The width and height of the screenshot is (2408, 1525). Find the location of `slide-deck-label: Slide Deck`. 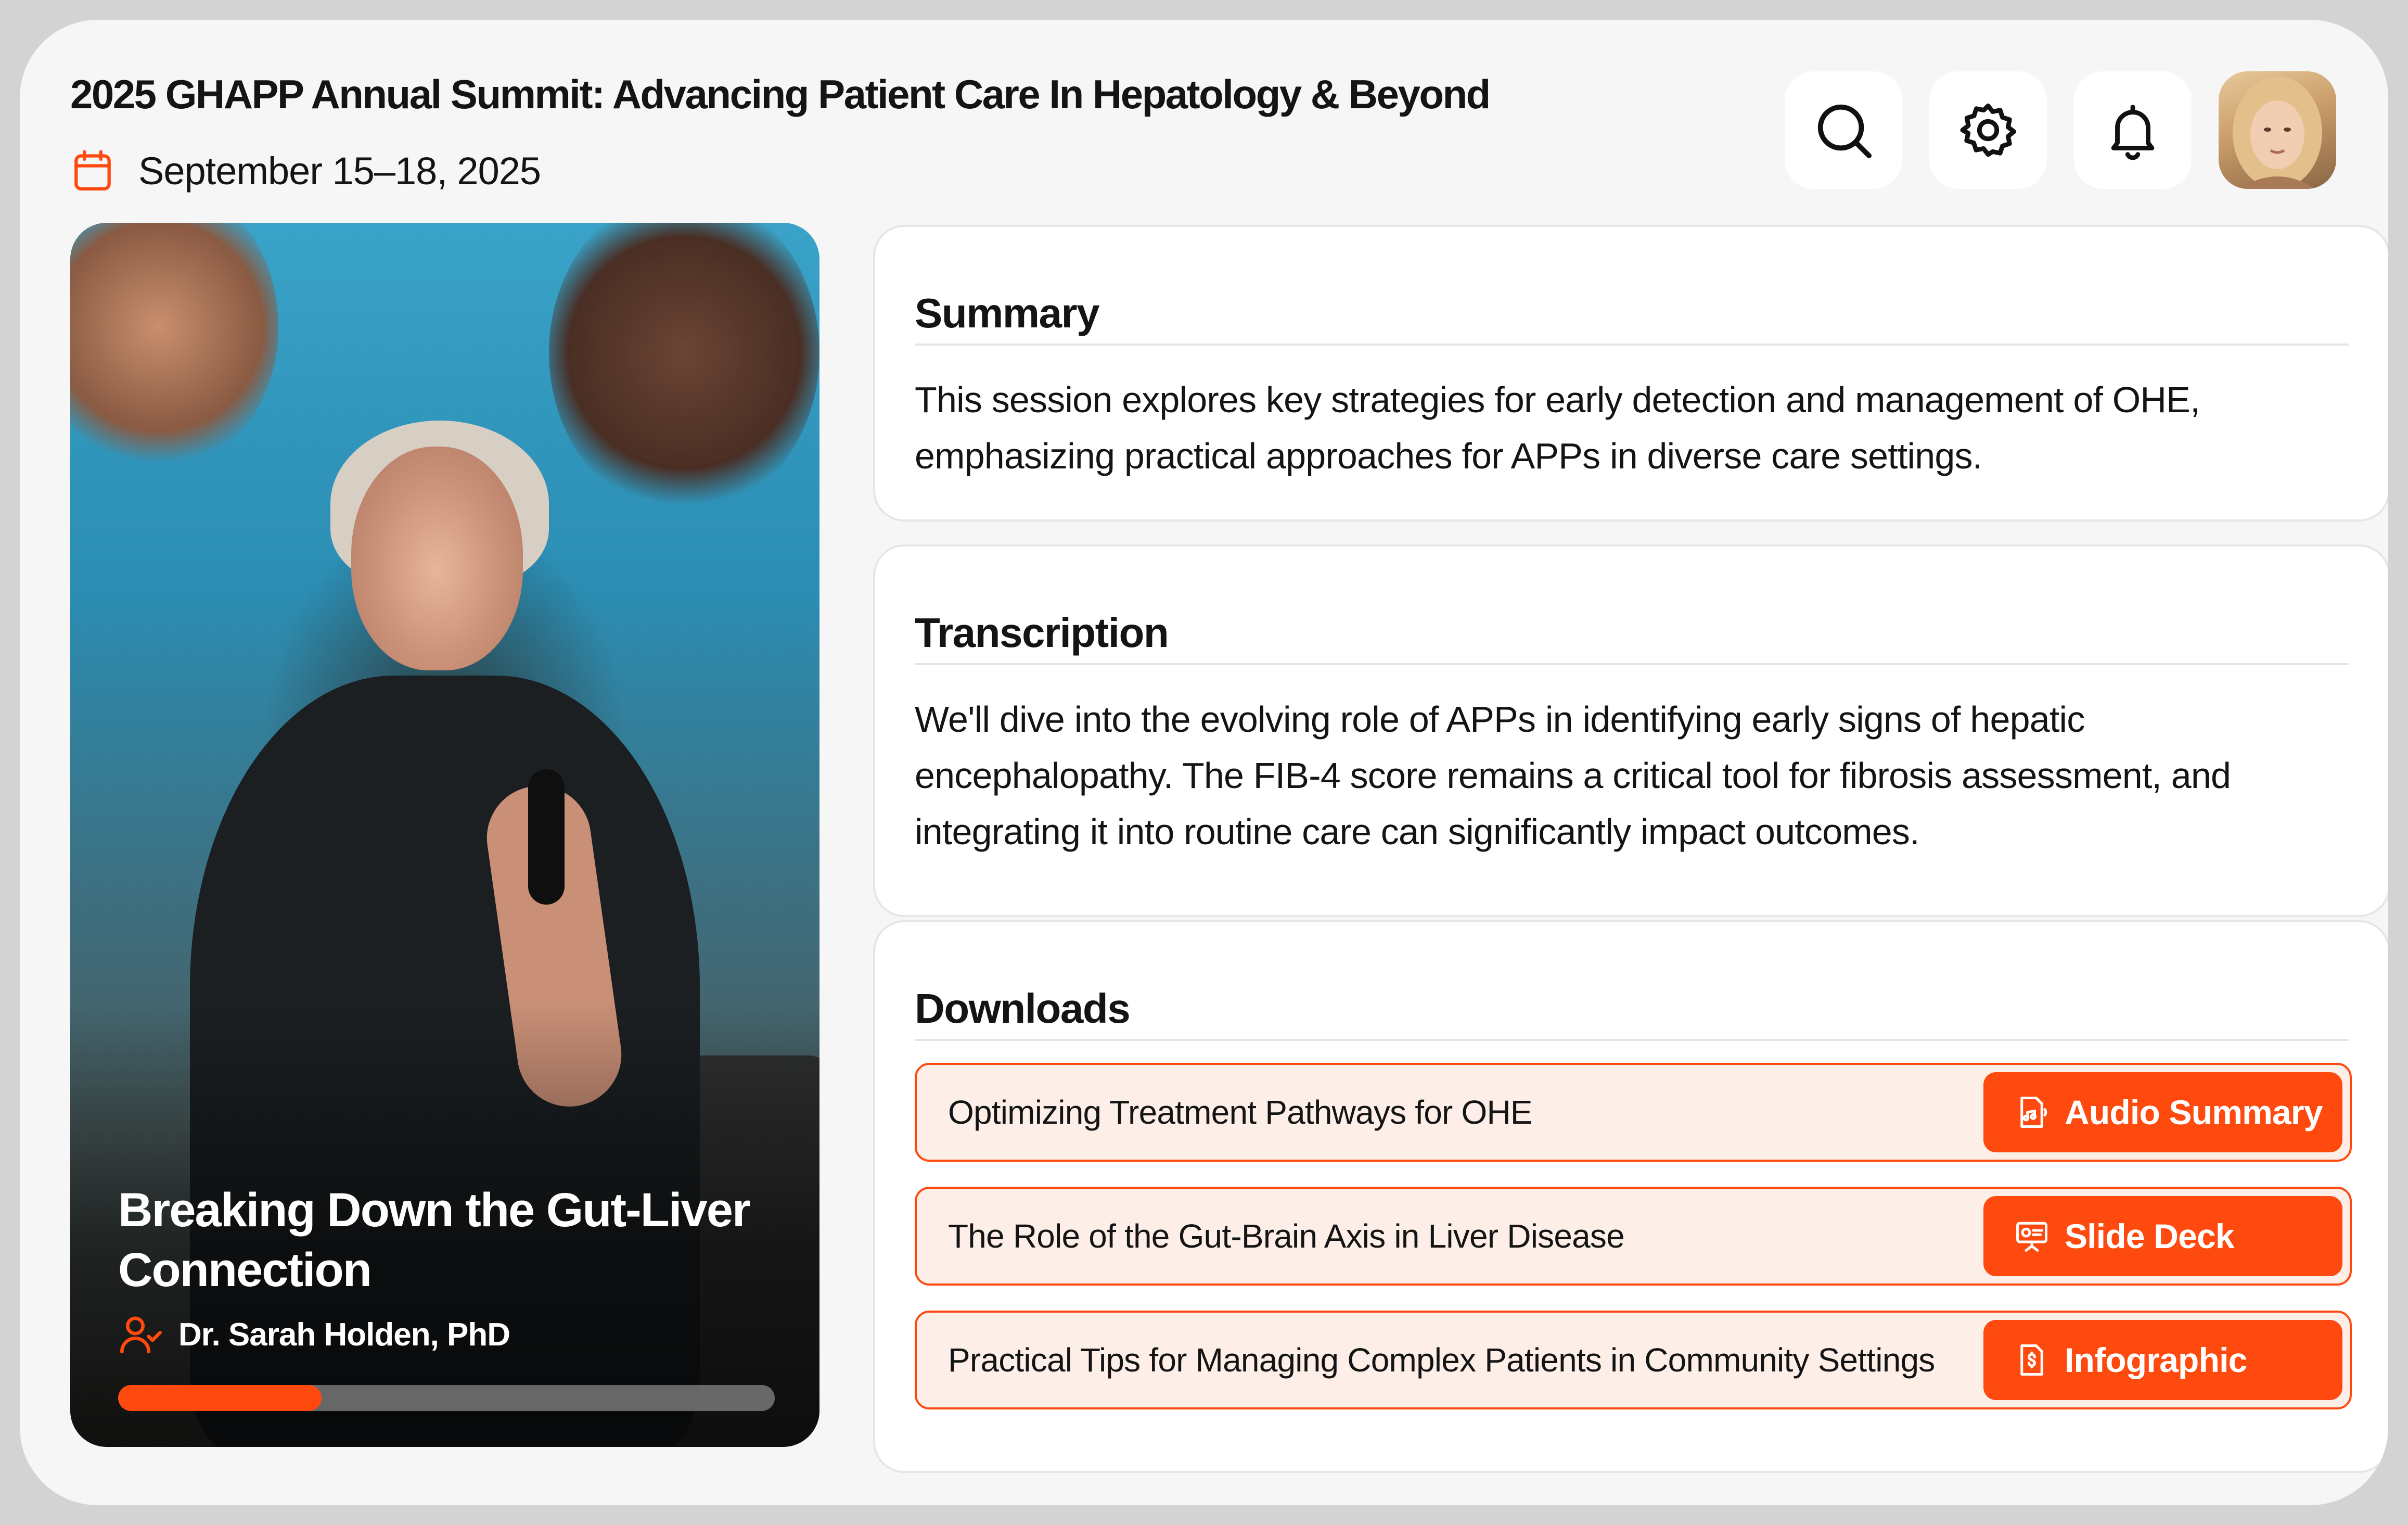

slide-deck-label: Slide Deck is located at coordinates (2150, 1236).